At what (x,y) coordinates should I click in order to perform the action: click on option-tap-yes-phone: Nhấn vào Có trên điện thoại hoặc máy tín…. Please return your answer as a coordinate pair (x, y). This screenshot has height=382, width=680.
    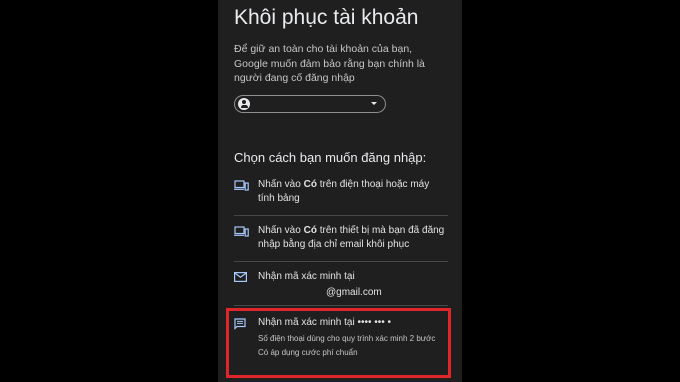
    Looking at the image, I should click on (341, 195).